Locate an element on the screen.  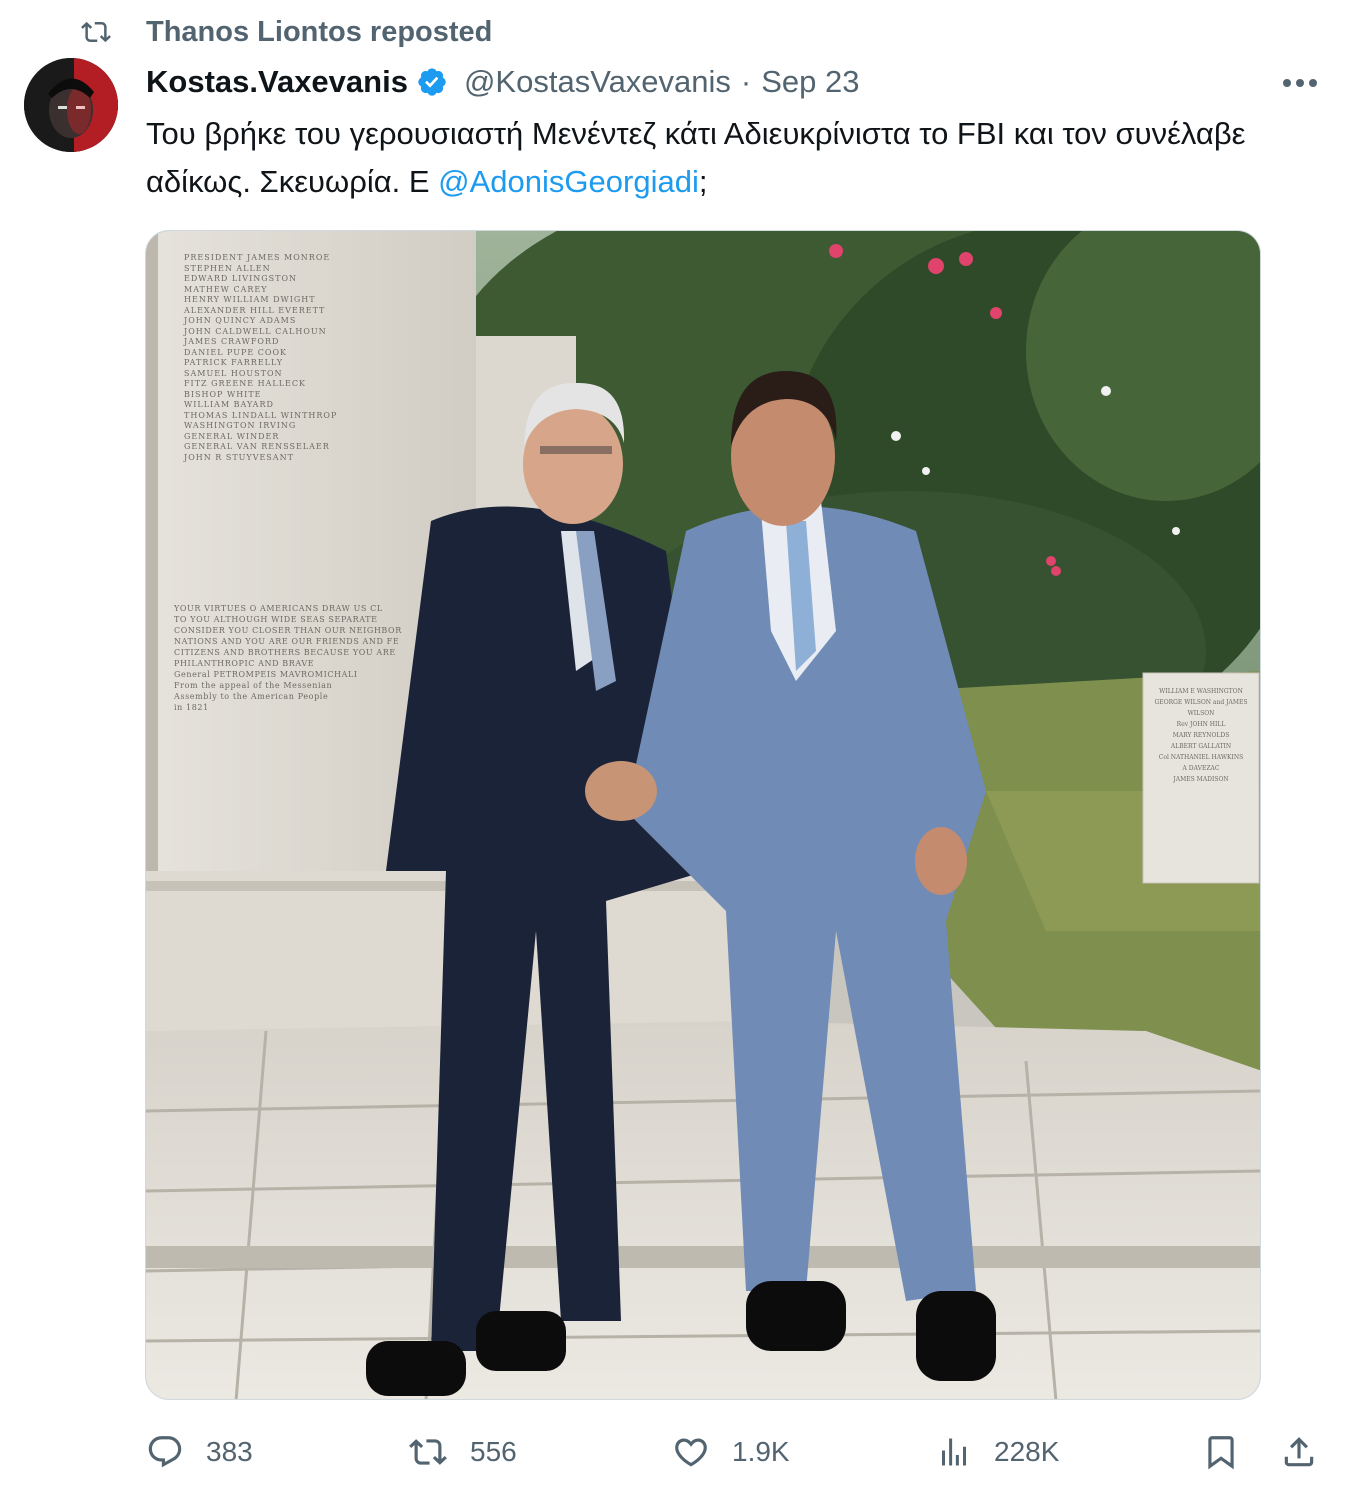
share-button is located at coordinates (1299, 1452).